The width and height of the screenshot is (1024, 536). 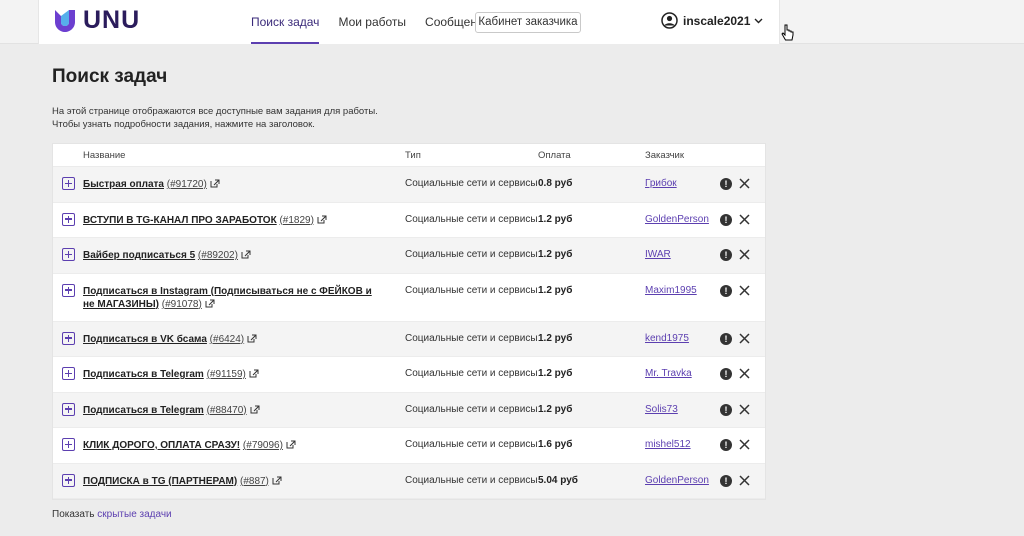 What do you see at coordinates (667, 338) in the screenshot?
I see `customer-link: kend1975` at bounding box center [667, 338].